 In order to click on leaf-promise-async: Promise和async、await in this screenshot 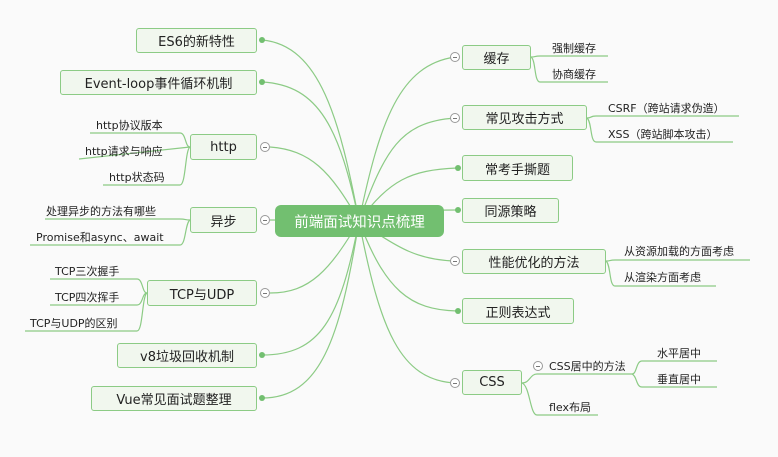, I will do `click(100, 237)`.